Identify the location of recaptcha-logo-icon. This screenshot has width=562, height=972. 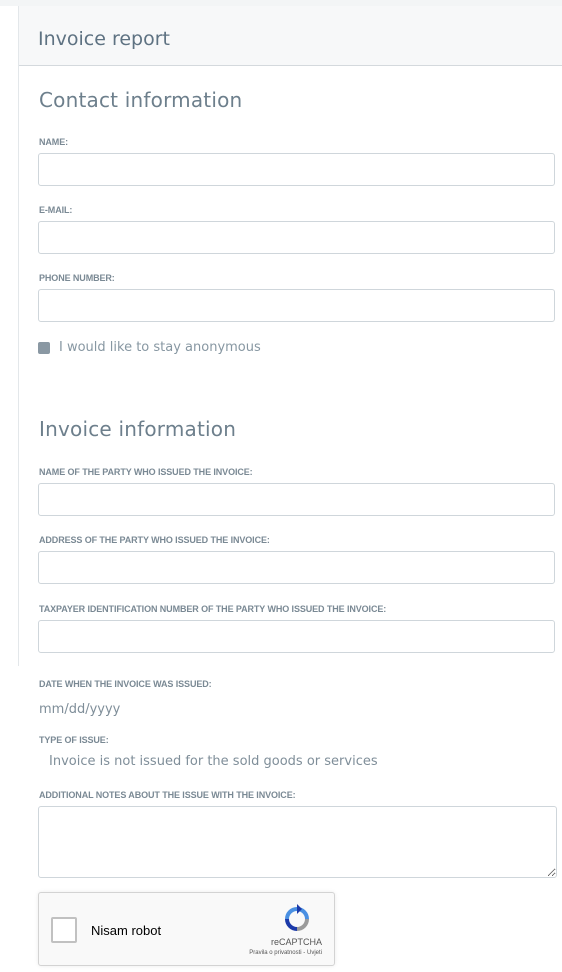
(297, 917).